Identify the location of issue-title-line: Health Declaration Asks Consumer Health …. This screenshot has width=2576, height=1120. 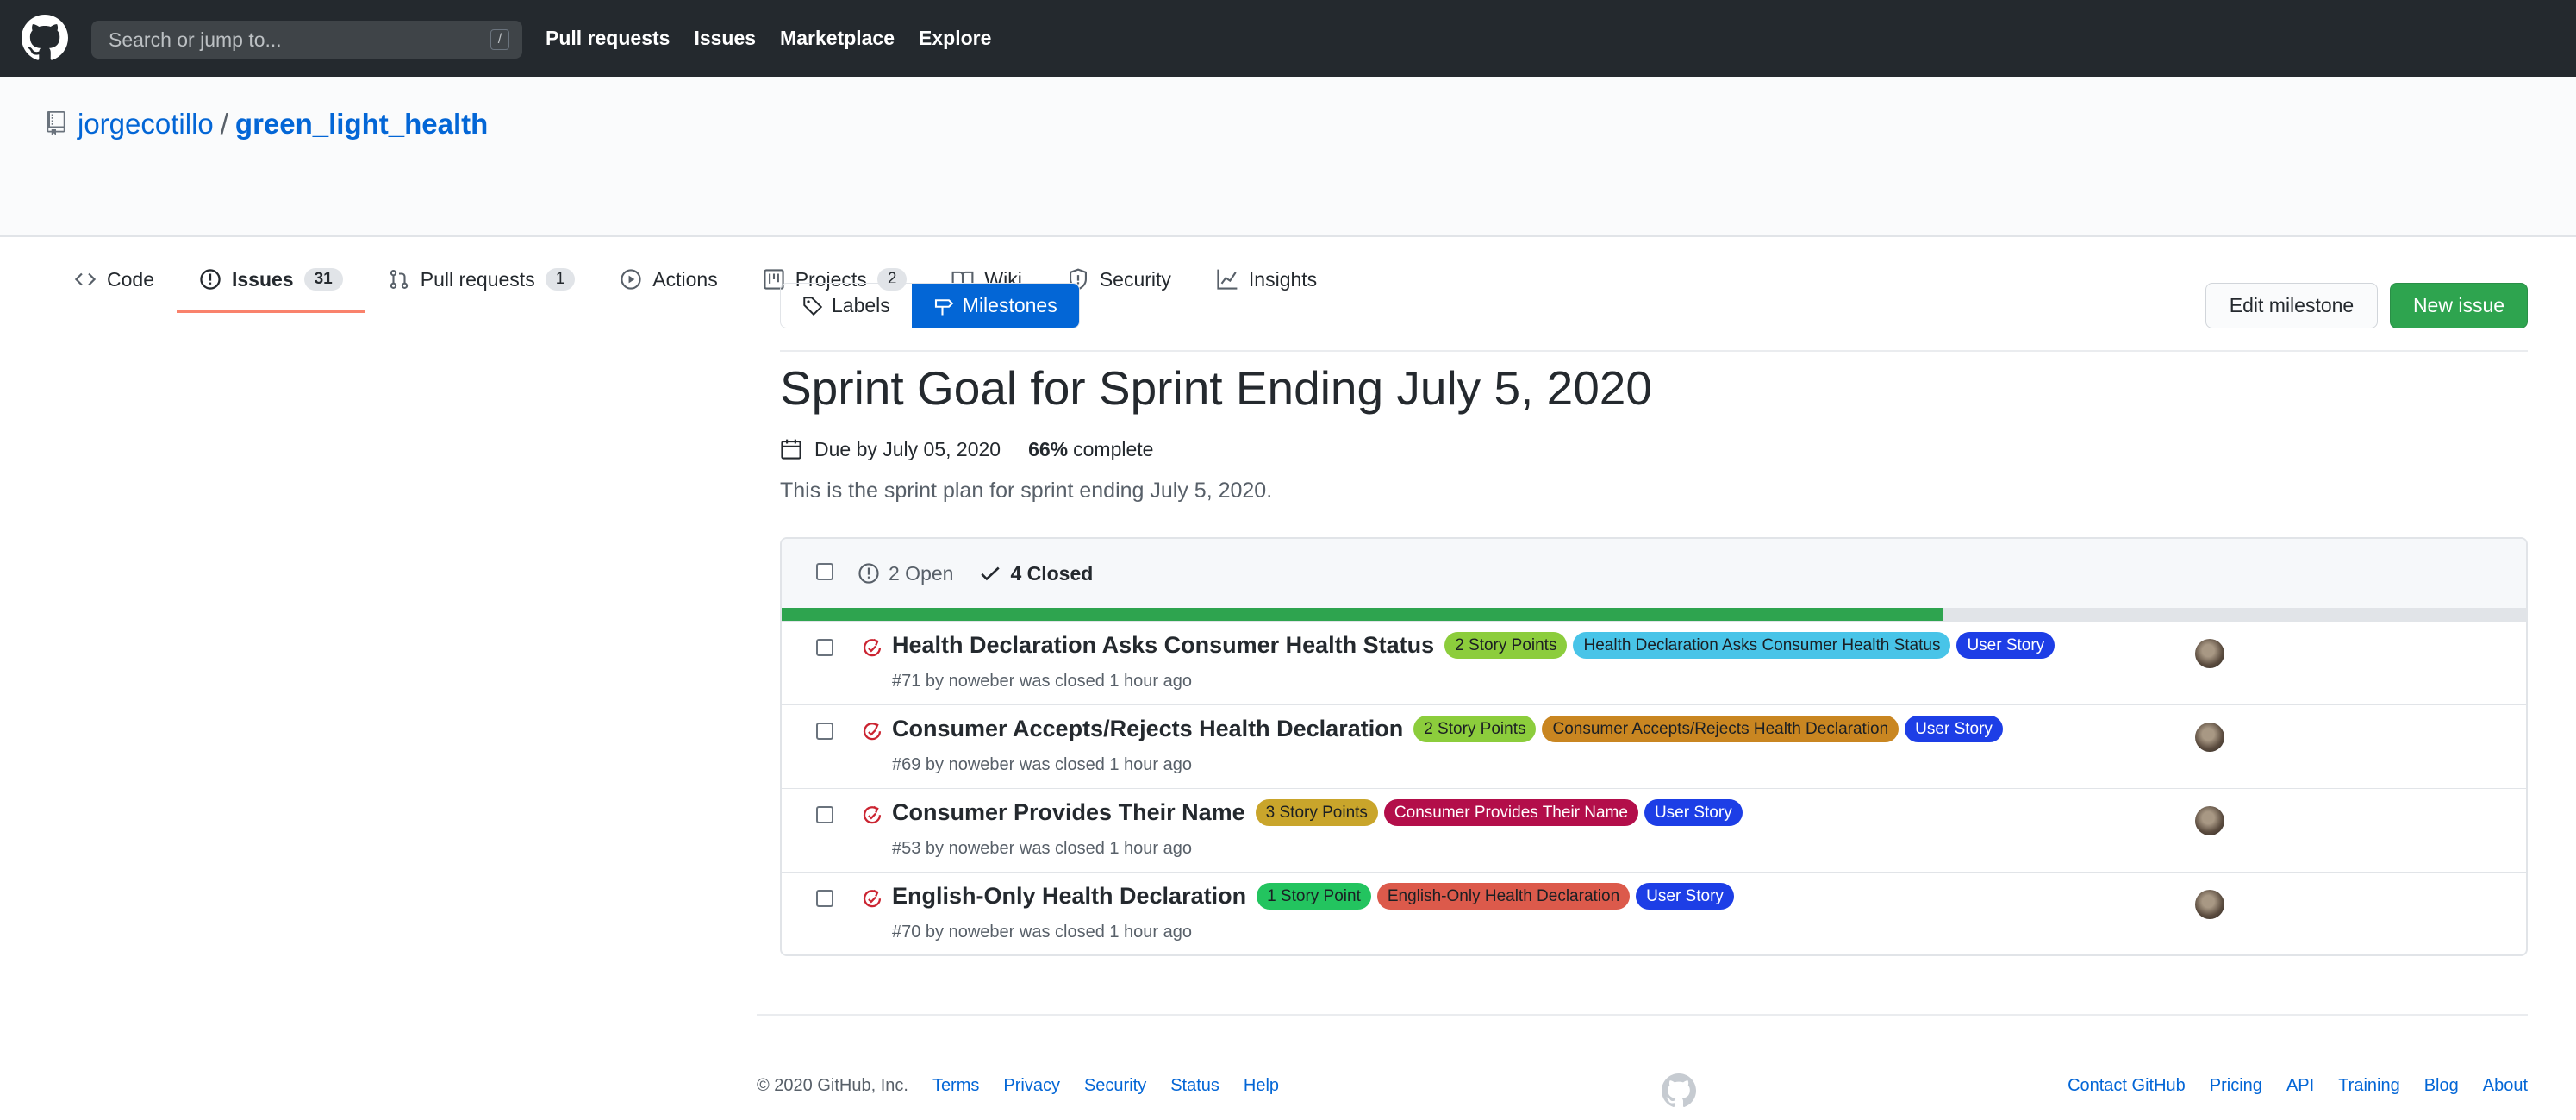
(1473, 645).